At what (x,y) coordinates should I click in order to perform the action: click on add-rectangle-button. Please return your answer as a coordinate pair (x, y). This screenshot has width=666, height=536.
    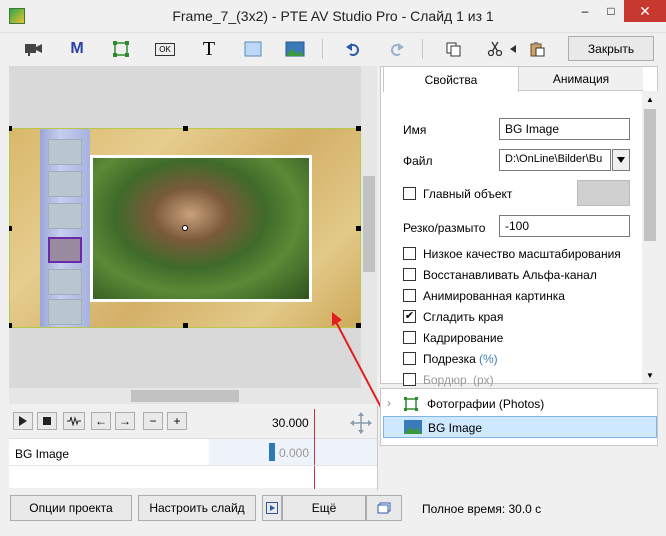
    Looking at the image, I should click on (253, 49).